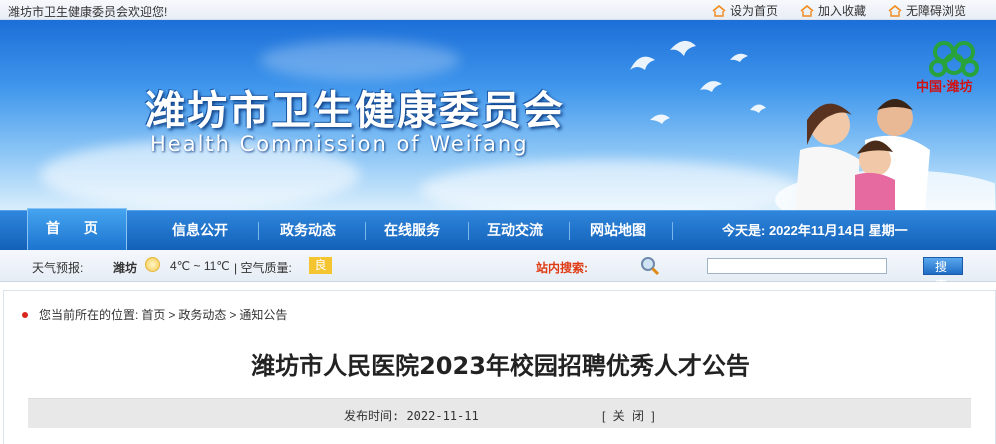 The image size is (996, 444). I want to click on site-subtitle-english: Health Commission of Weifang, so click(339, 144).